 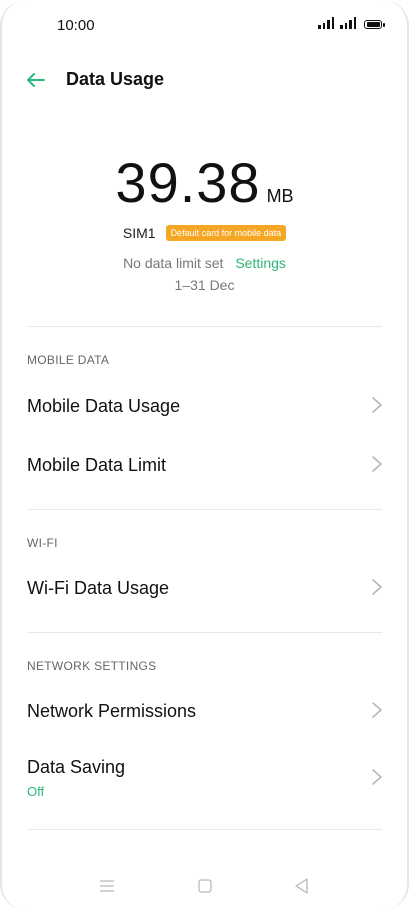 What do you see at coordinates (204, 777) in the screenshot?
I see `data-saving-item: Data Saving Off` at bounding box center [204, 777].